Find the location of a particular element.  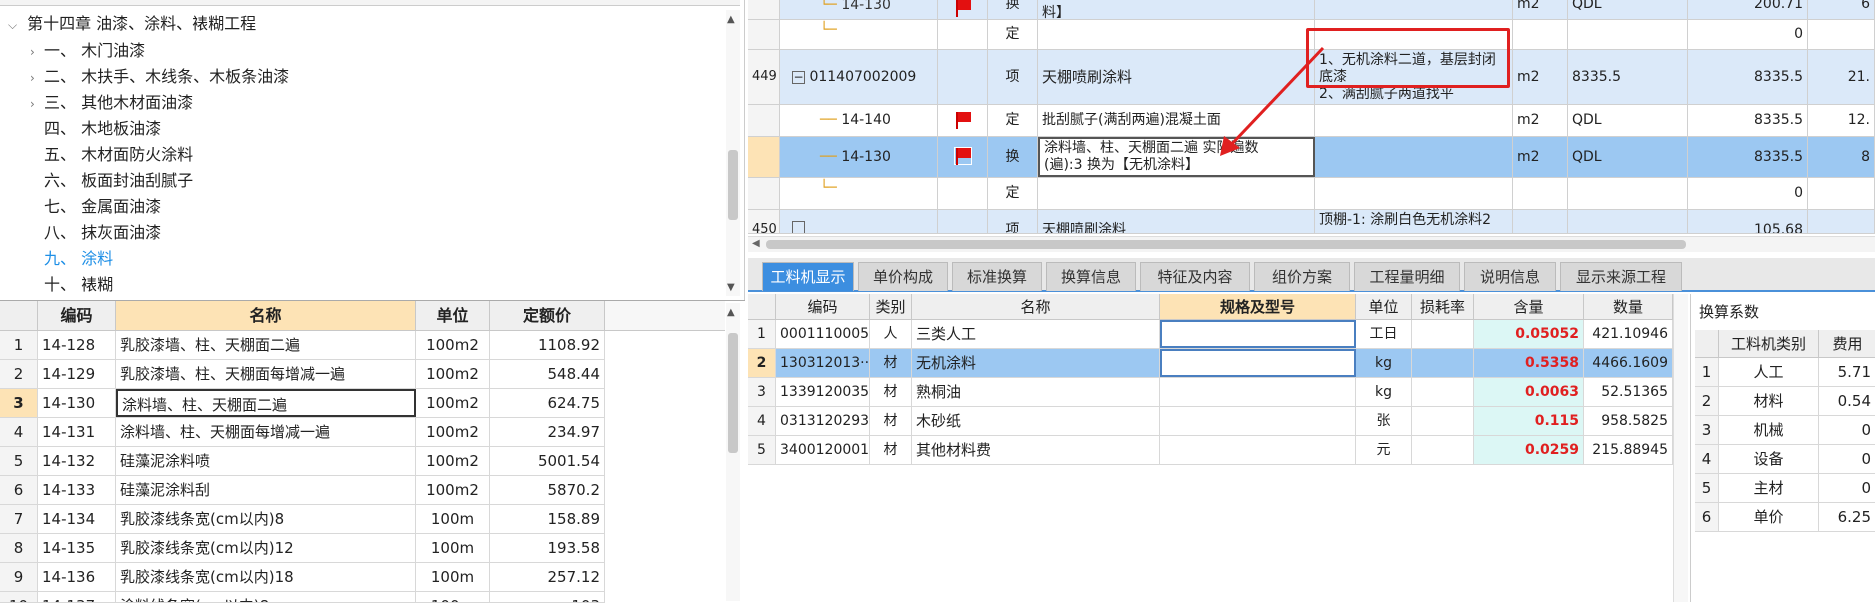

table-row: 10 14-137 涂料线条宽(cm以内)8 100m 103 is located at coordinates (302, 597).